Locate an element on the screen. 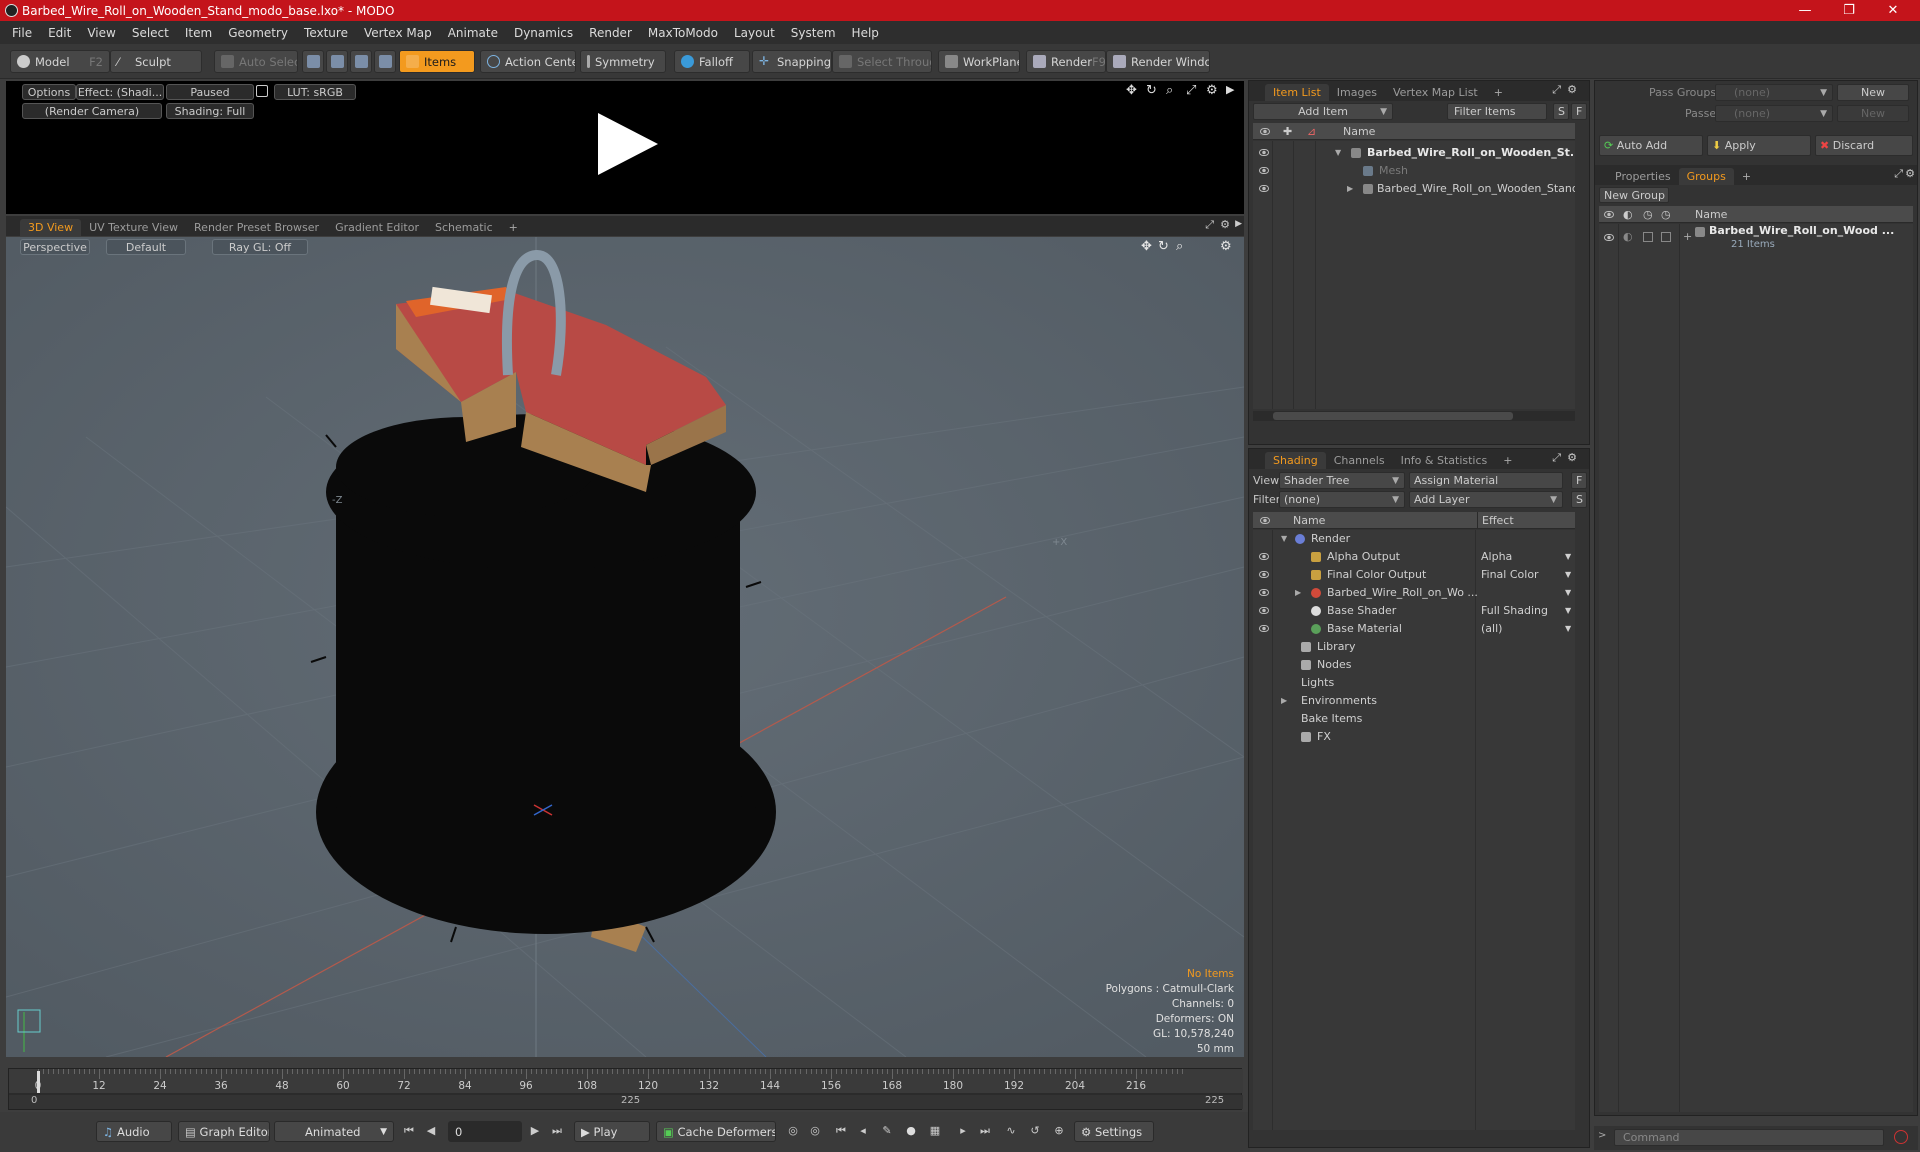  new-pass-button: New is located at coordinates (1873, 113).